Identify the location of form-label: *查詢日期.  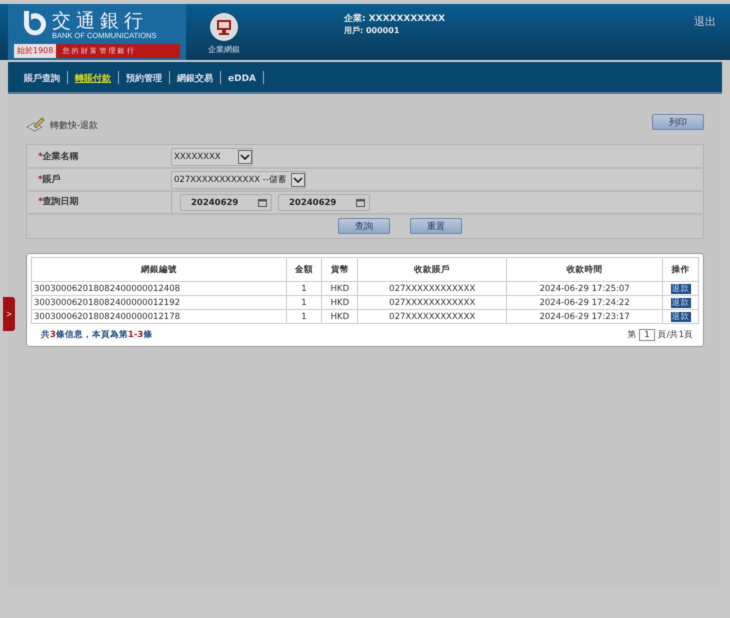
(100, 202).